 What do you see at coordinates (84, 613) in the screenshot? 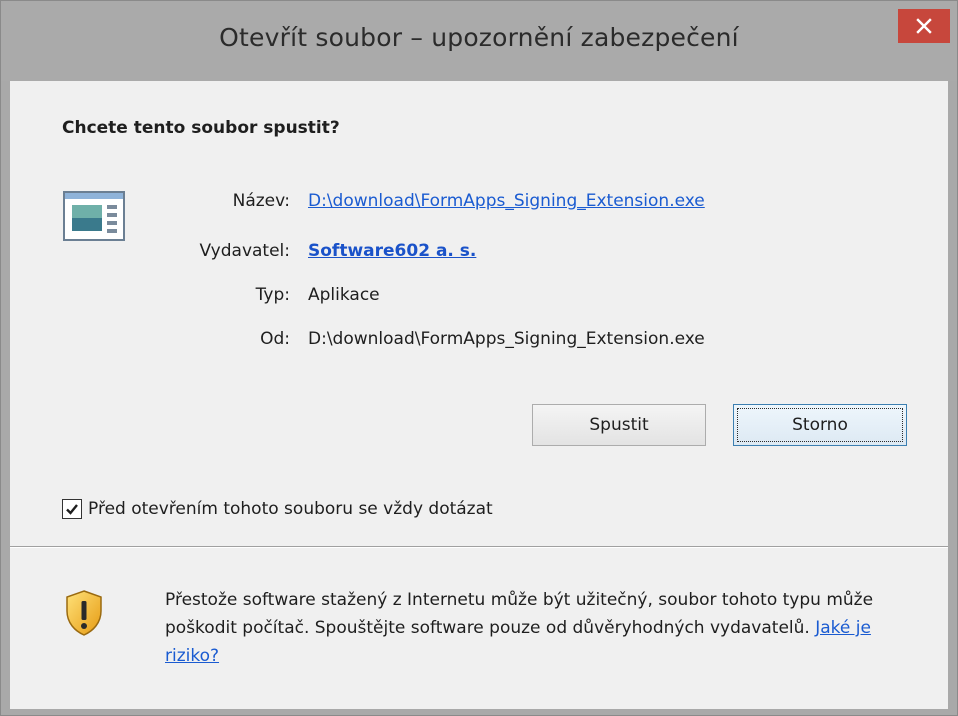
I see `warning-shield-icon` at bounding box center [84, 613].